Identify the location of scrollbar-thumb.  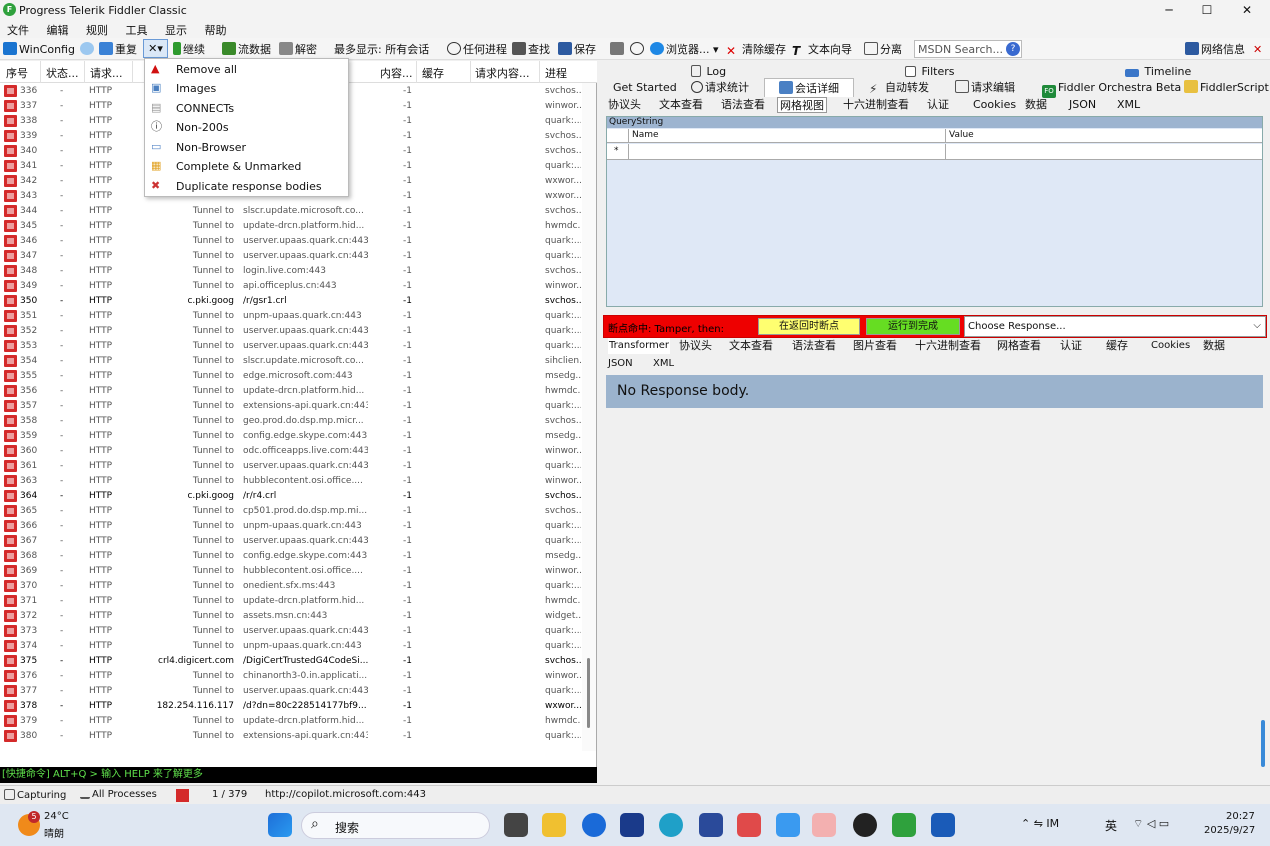
(588, 693).